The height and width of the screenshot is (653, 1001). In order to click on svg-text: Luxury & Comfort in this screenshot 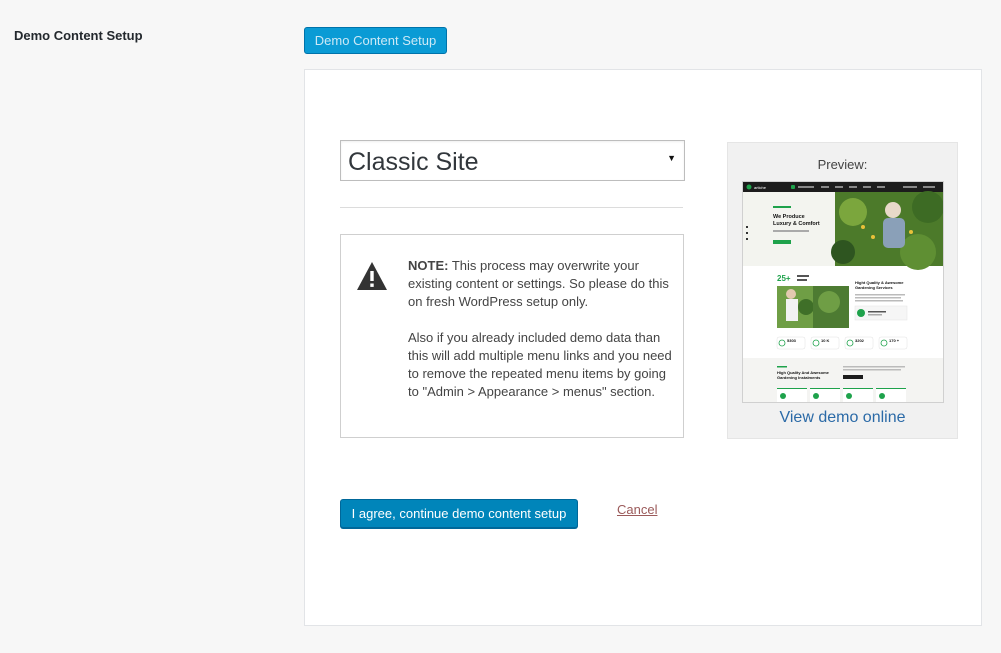, I will do `click(796, 224)`.